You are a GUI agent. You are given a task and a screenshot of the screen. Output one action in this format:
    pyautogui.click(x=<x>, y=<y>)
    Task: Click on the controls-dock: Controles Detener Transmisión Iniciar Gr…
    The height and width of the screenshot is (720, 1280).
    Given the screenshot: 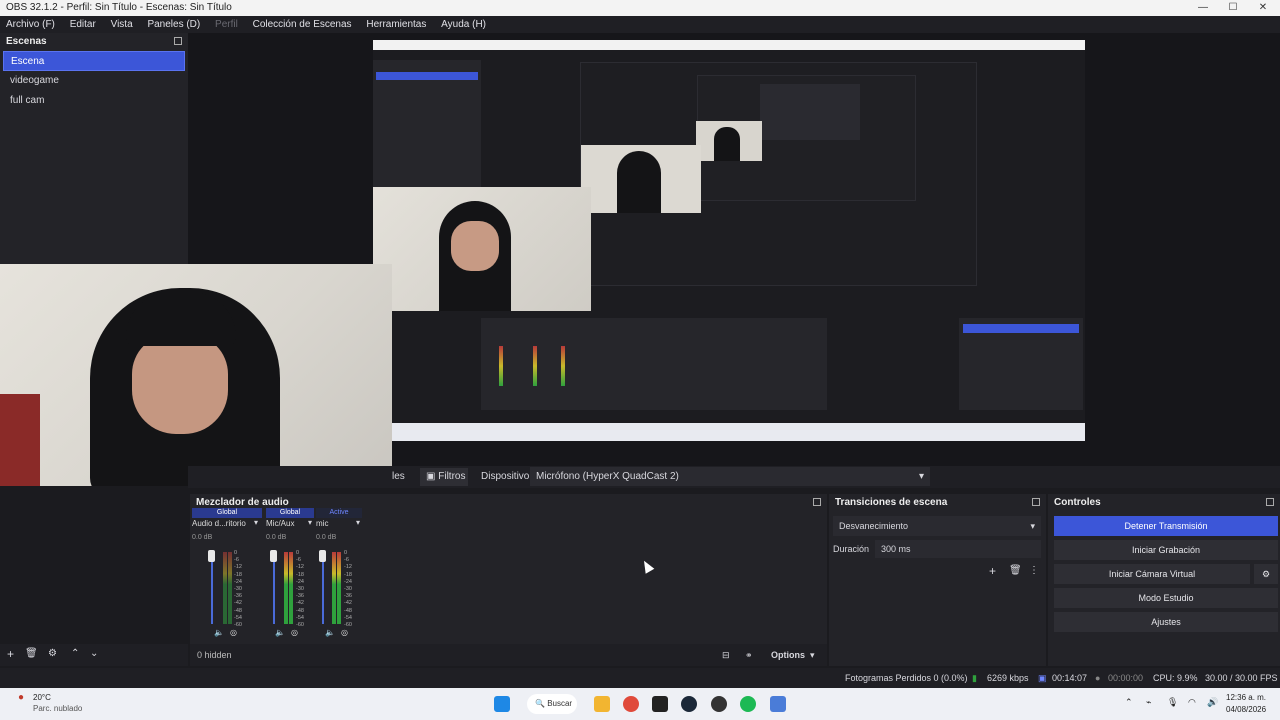 What is the action you would take?
    pyautogui.click(x=1164, y=580)
    